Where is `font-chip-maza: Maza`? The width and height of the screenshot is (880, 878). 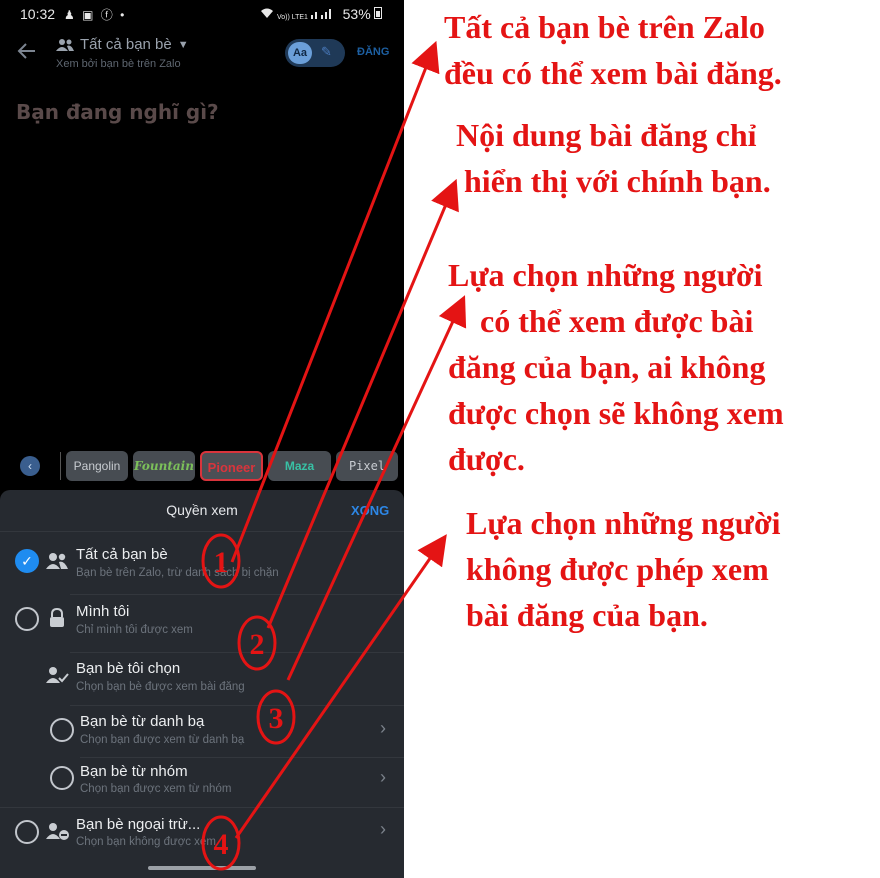
font-chip-maza: Maza is located at coordinates (299, 466).